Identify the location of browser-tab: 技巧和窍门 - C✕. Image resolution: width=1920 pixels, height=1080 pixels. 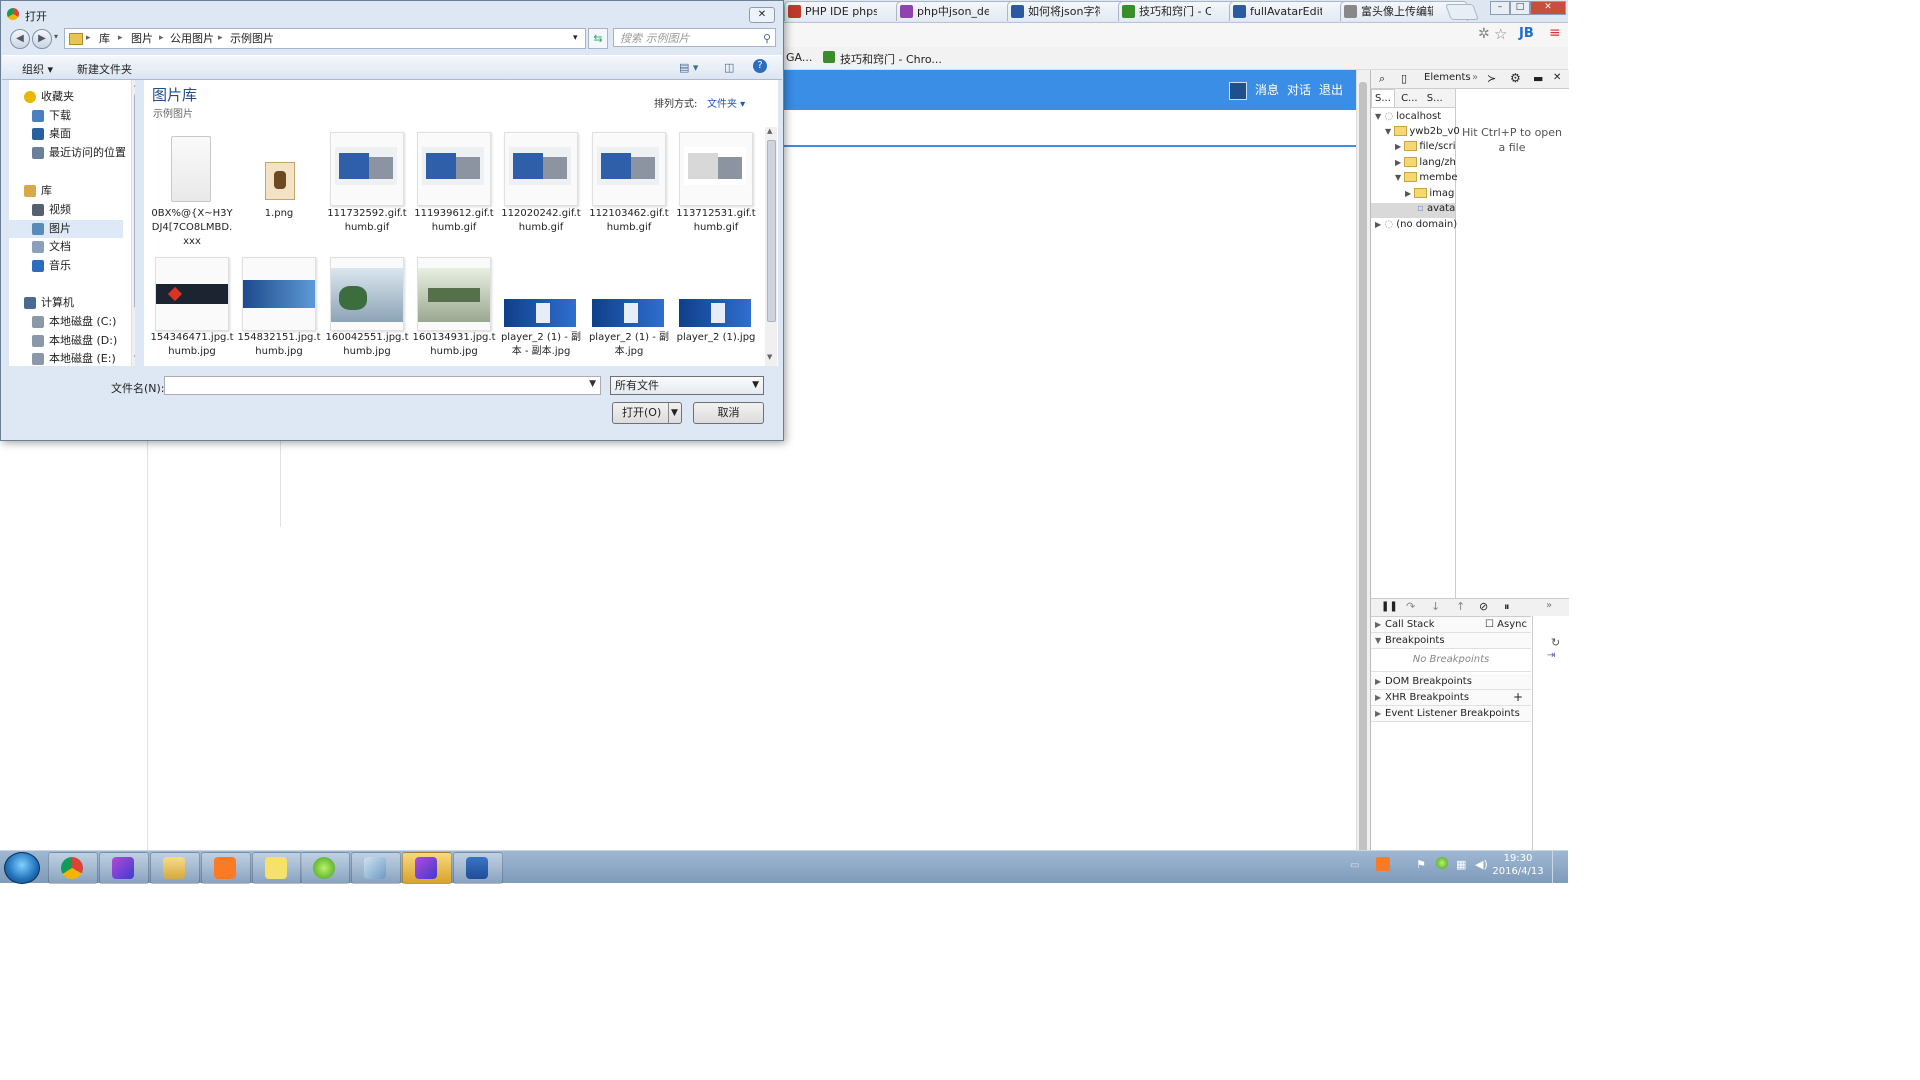
(1182, 11).